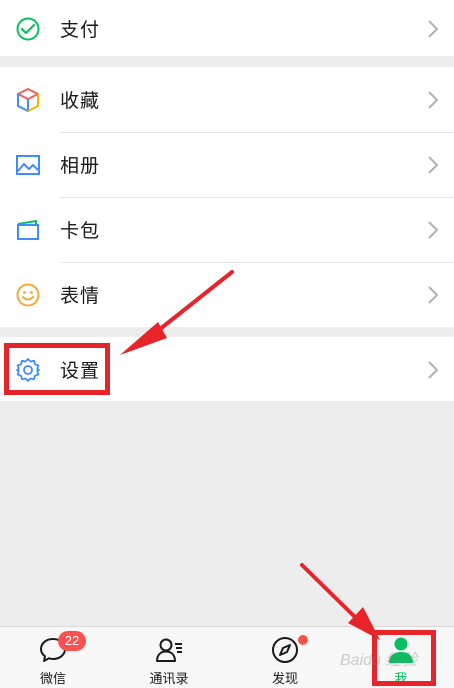  Describe the element at coordinates (227, 229) in the screenshot. I see `menu-item-cards: 卡包` at that location.